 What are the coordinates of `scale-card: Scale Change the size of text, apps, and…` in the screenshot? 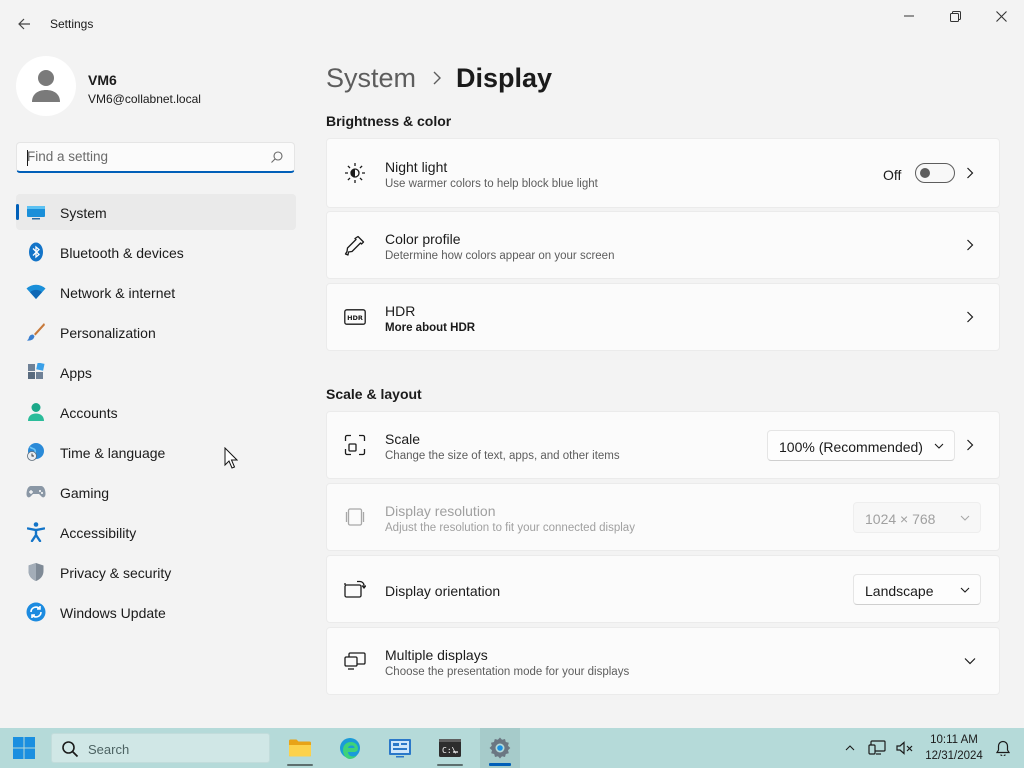 It's located at (663, 445).